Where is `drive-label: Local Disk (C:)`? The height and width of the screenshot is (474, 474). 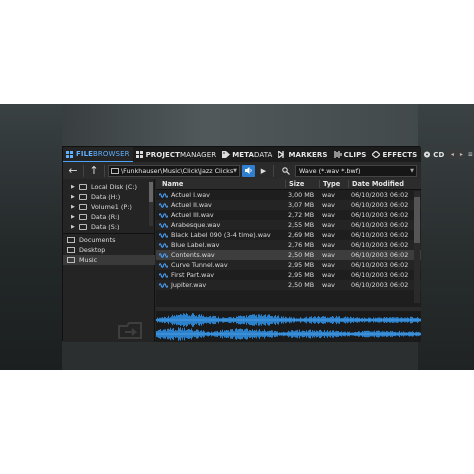 drive-label: Local Disk (C:) is located at coordinates (114, 187).